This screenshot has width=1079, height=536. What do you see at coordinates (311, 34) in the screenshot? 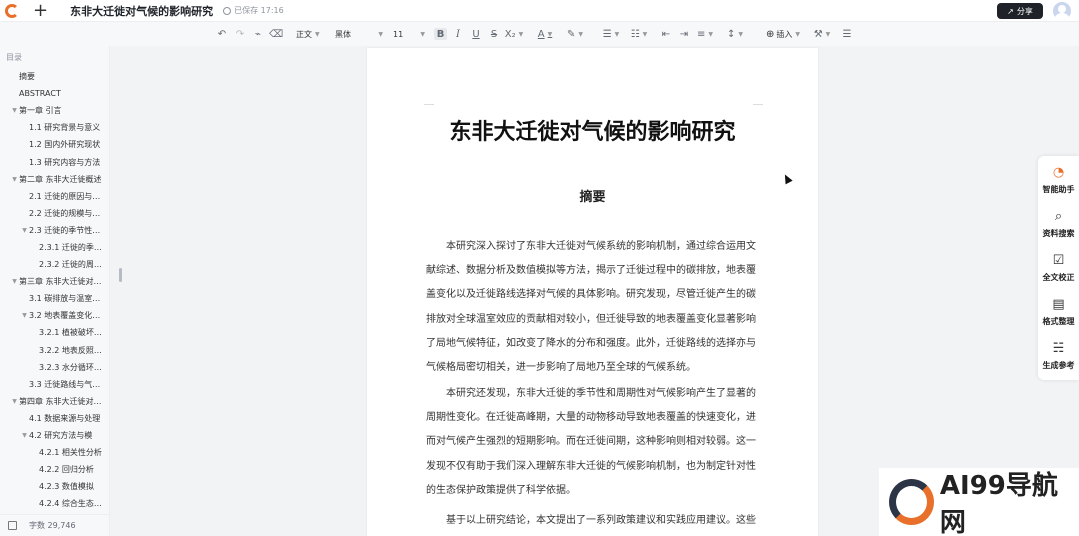
I see `style-select: 正文 ▼` at bounding box center [311, 34].